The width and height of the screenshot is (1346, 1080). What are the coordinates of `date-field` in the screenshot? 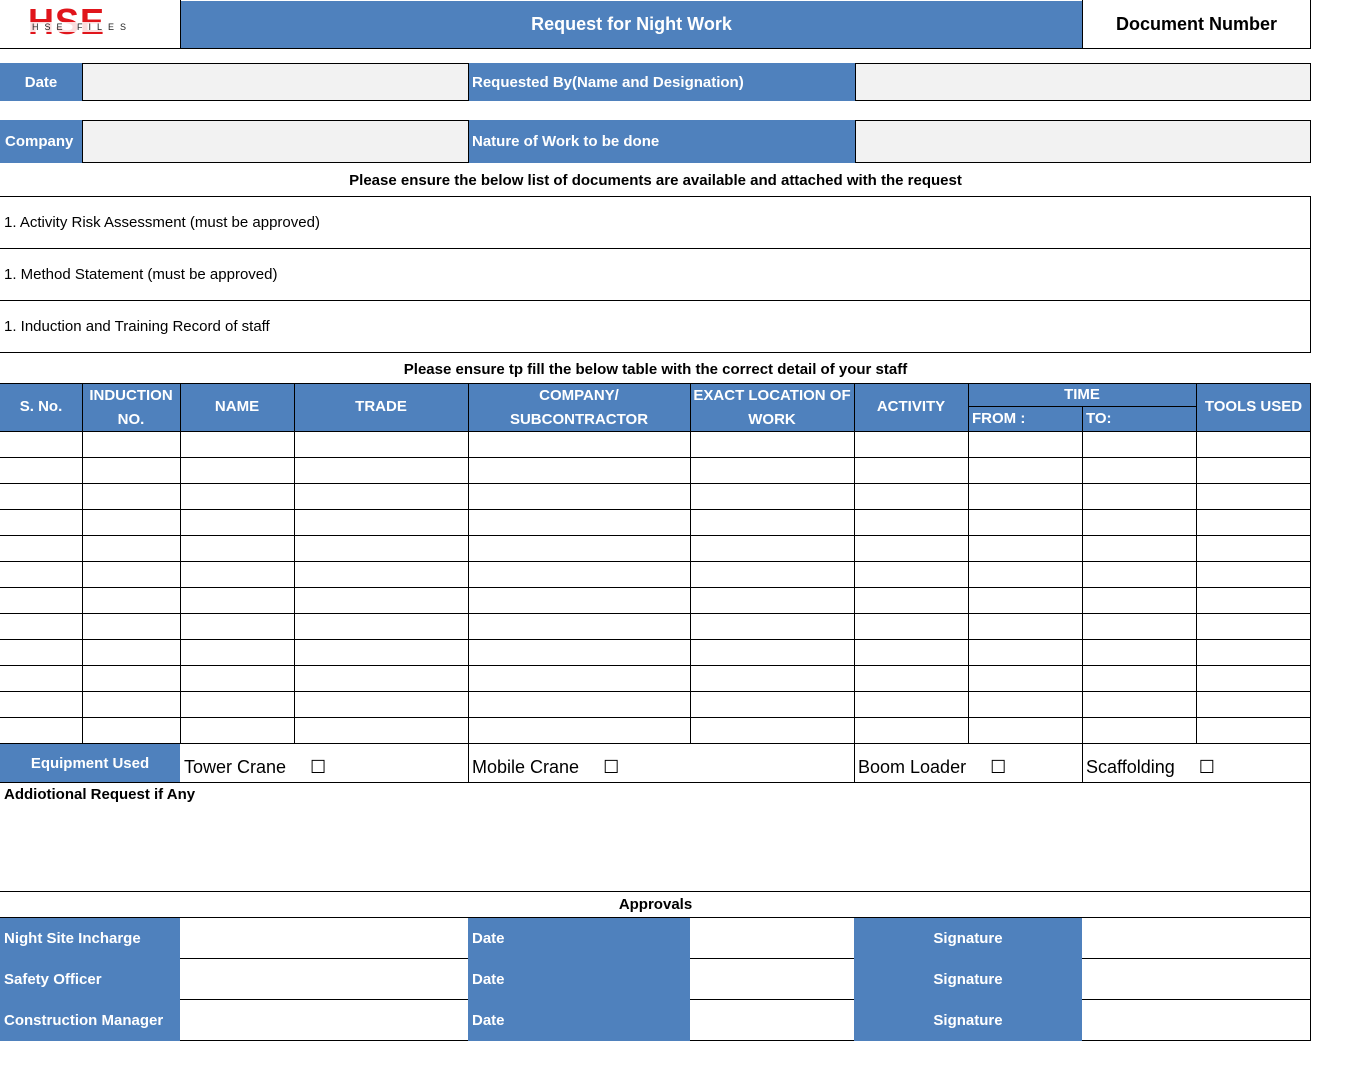 It's located at (275, 82).